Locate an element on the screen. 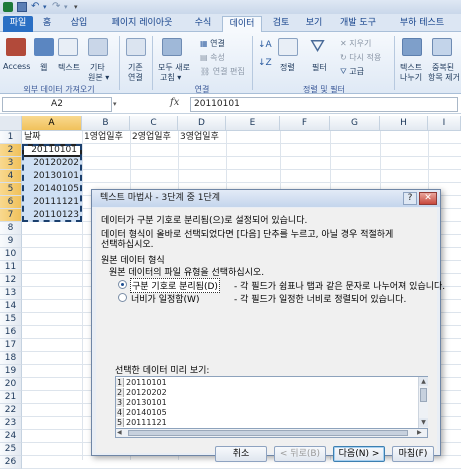 The width and height of the screenshot is (461, 469). name-box-dropdown-icon: ▾ is located at coordinates (115, 104).